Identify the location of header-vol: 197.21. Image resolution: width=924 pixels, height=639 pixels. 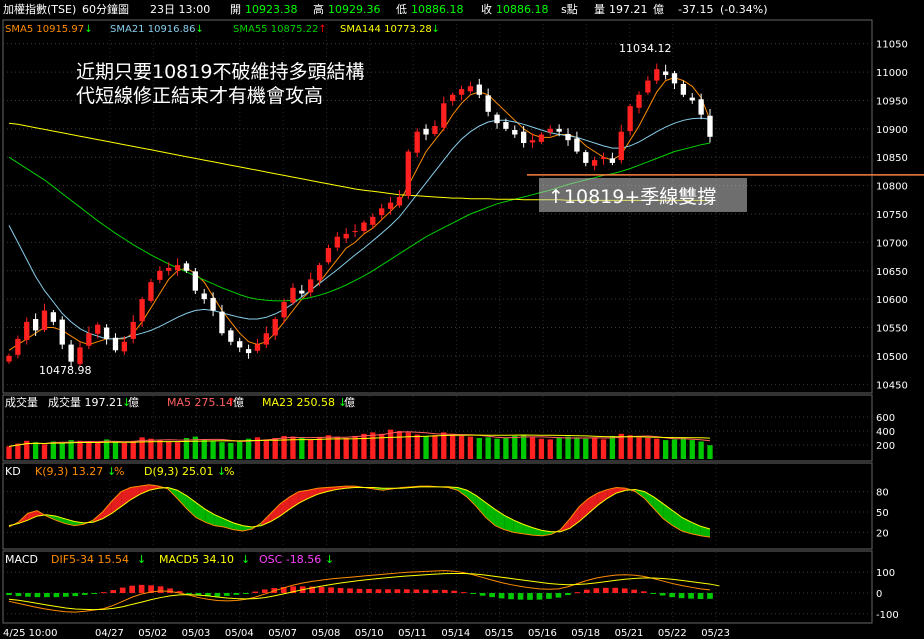
(628, 9).